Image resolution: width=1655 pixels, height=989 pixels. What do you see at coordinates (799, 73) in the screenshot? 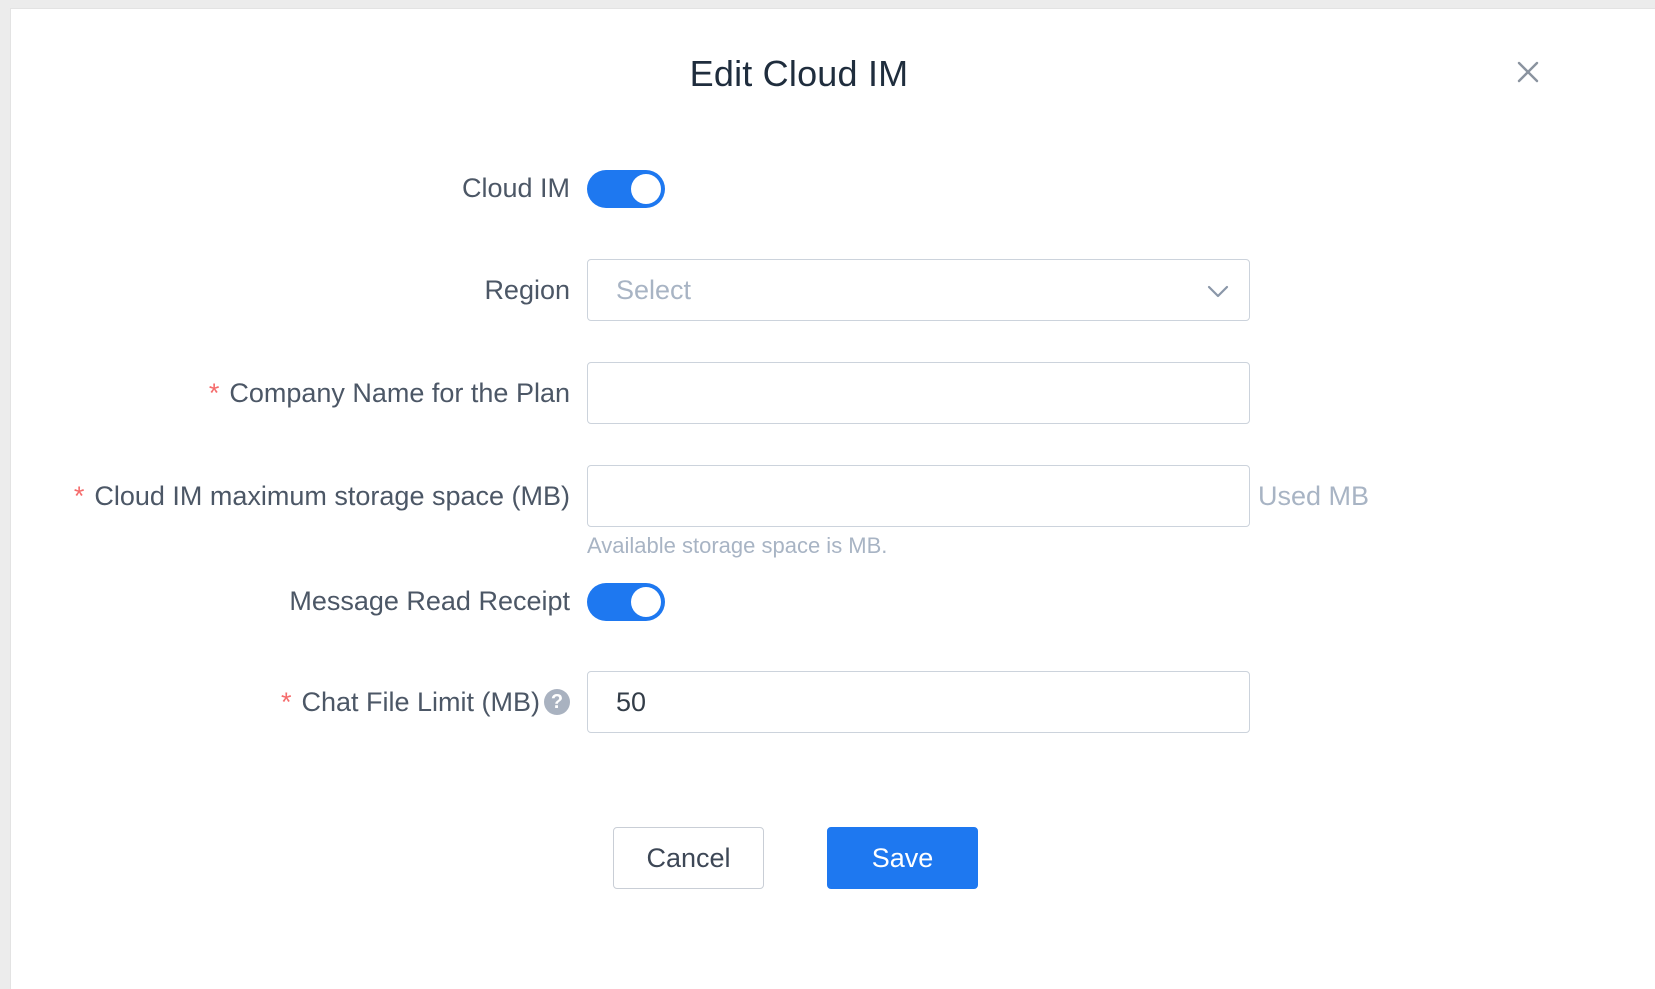
I see `dialog-title: Edit Cloud IM` at bounding box center [799, 73].